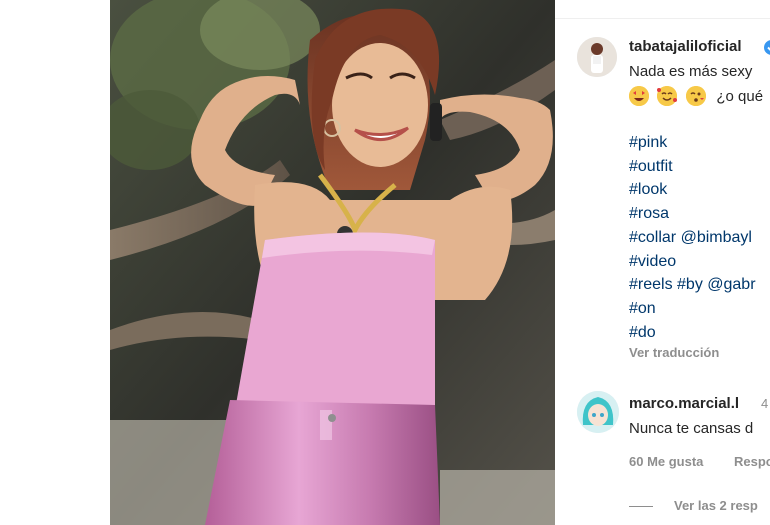 This screenshot has height=525, width=770. Describe the element at coordinates (594, 2) in the screenshot. I see `emoji-icon` at that location.